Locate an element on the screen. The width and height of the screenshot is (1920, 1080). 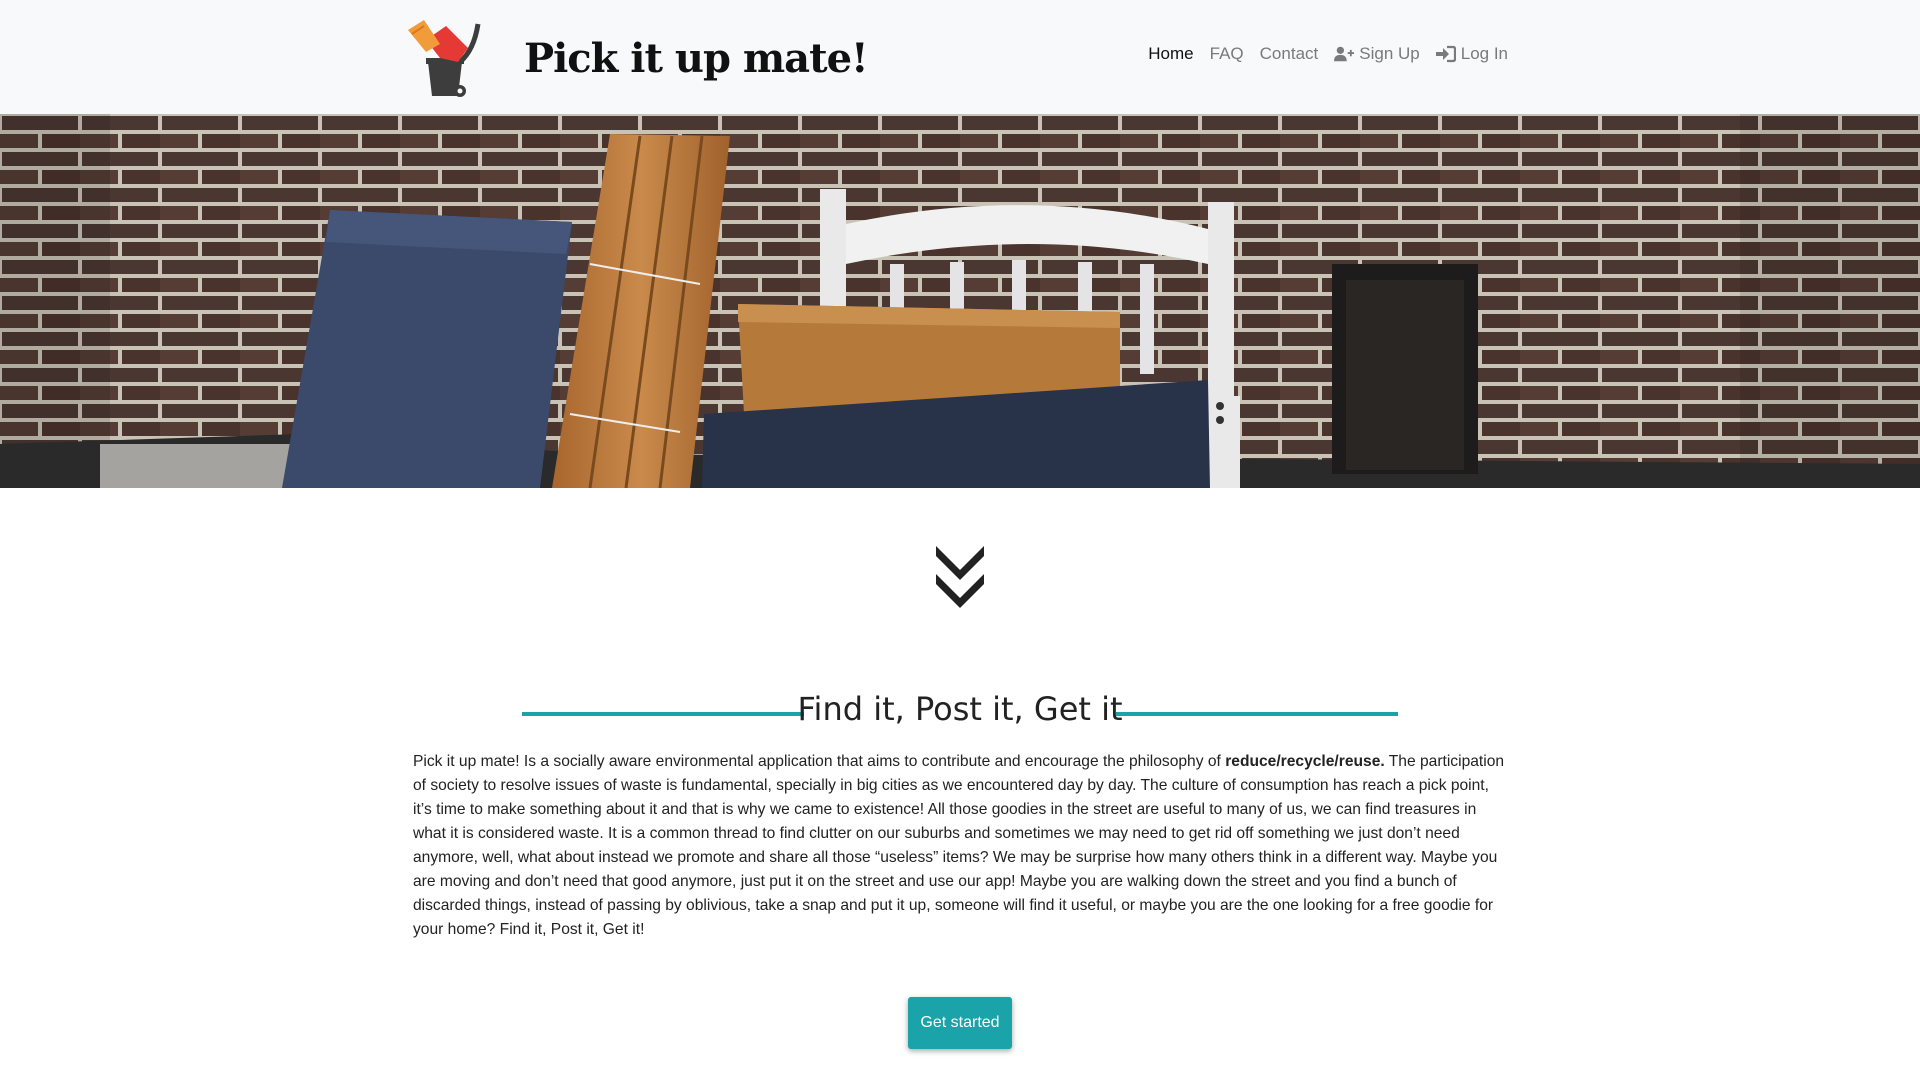
nav-home-label: Home is located at coordinates (1171, 53).